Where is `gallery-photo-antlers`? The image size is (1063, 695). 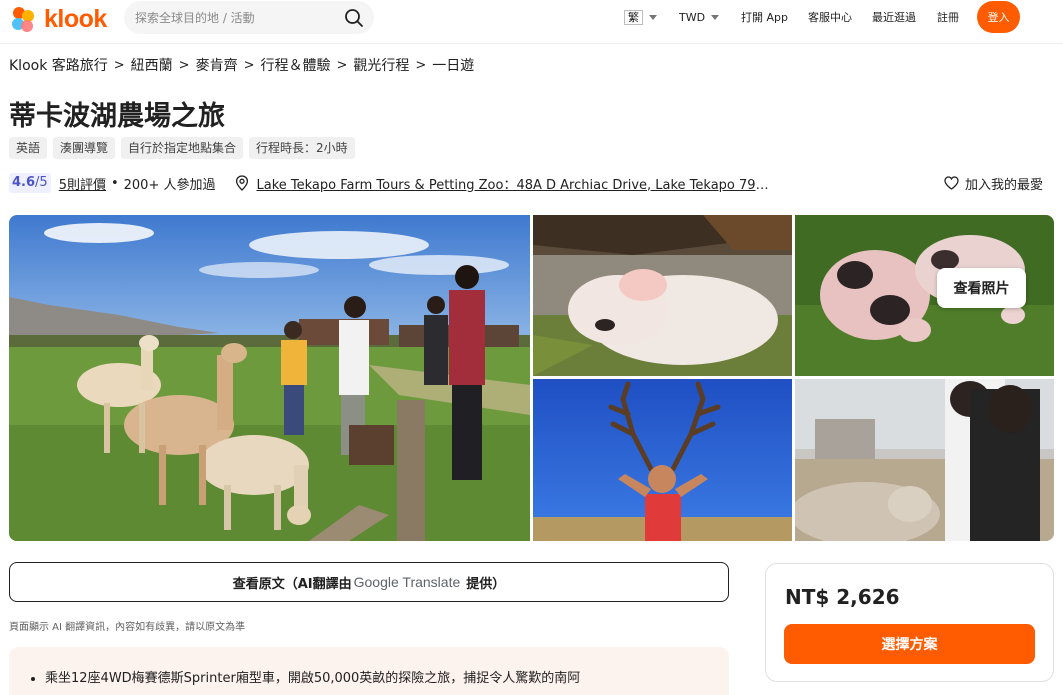
gallery-photo-antlers is located at coordinates (662, 460).